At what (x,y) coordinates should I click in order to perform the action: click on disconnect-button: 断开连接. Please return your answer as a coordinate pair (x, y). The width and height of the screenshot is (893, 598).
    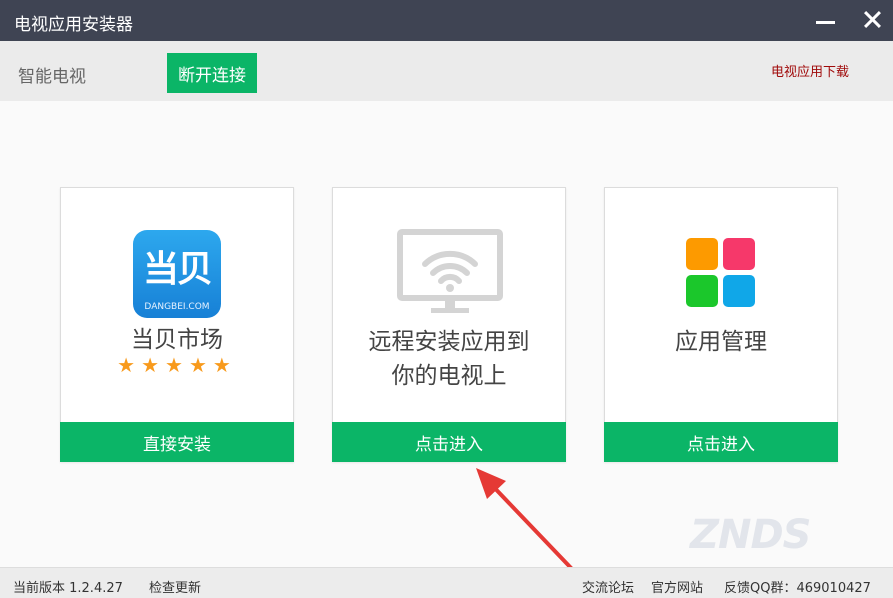
    Looking at the image, I should click on (212, 73).